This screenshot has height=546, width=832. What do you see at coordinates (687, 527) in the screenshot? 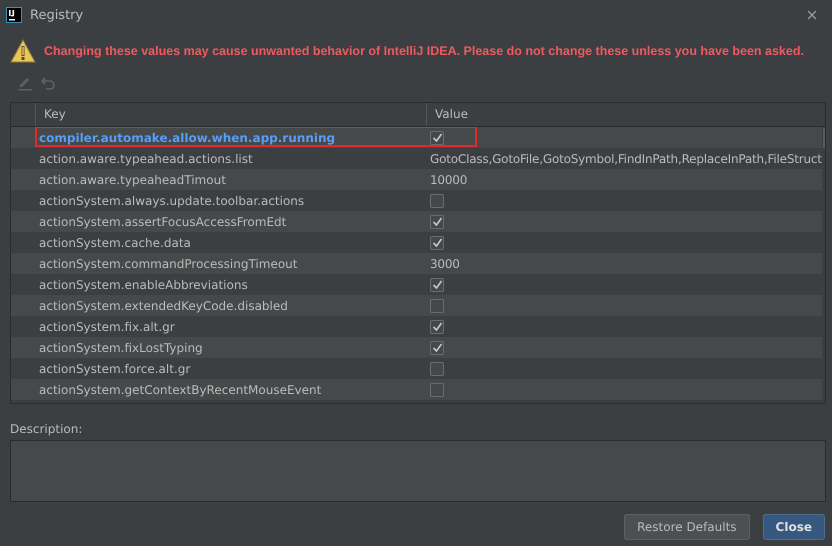
I see `restore-defaults-button: Restore Defaults` at bounding box center [687, 527].